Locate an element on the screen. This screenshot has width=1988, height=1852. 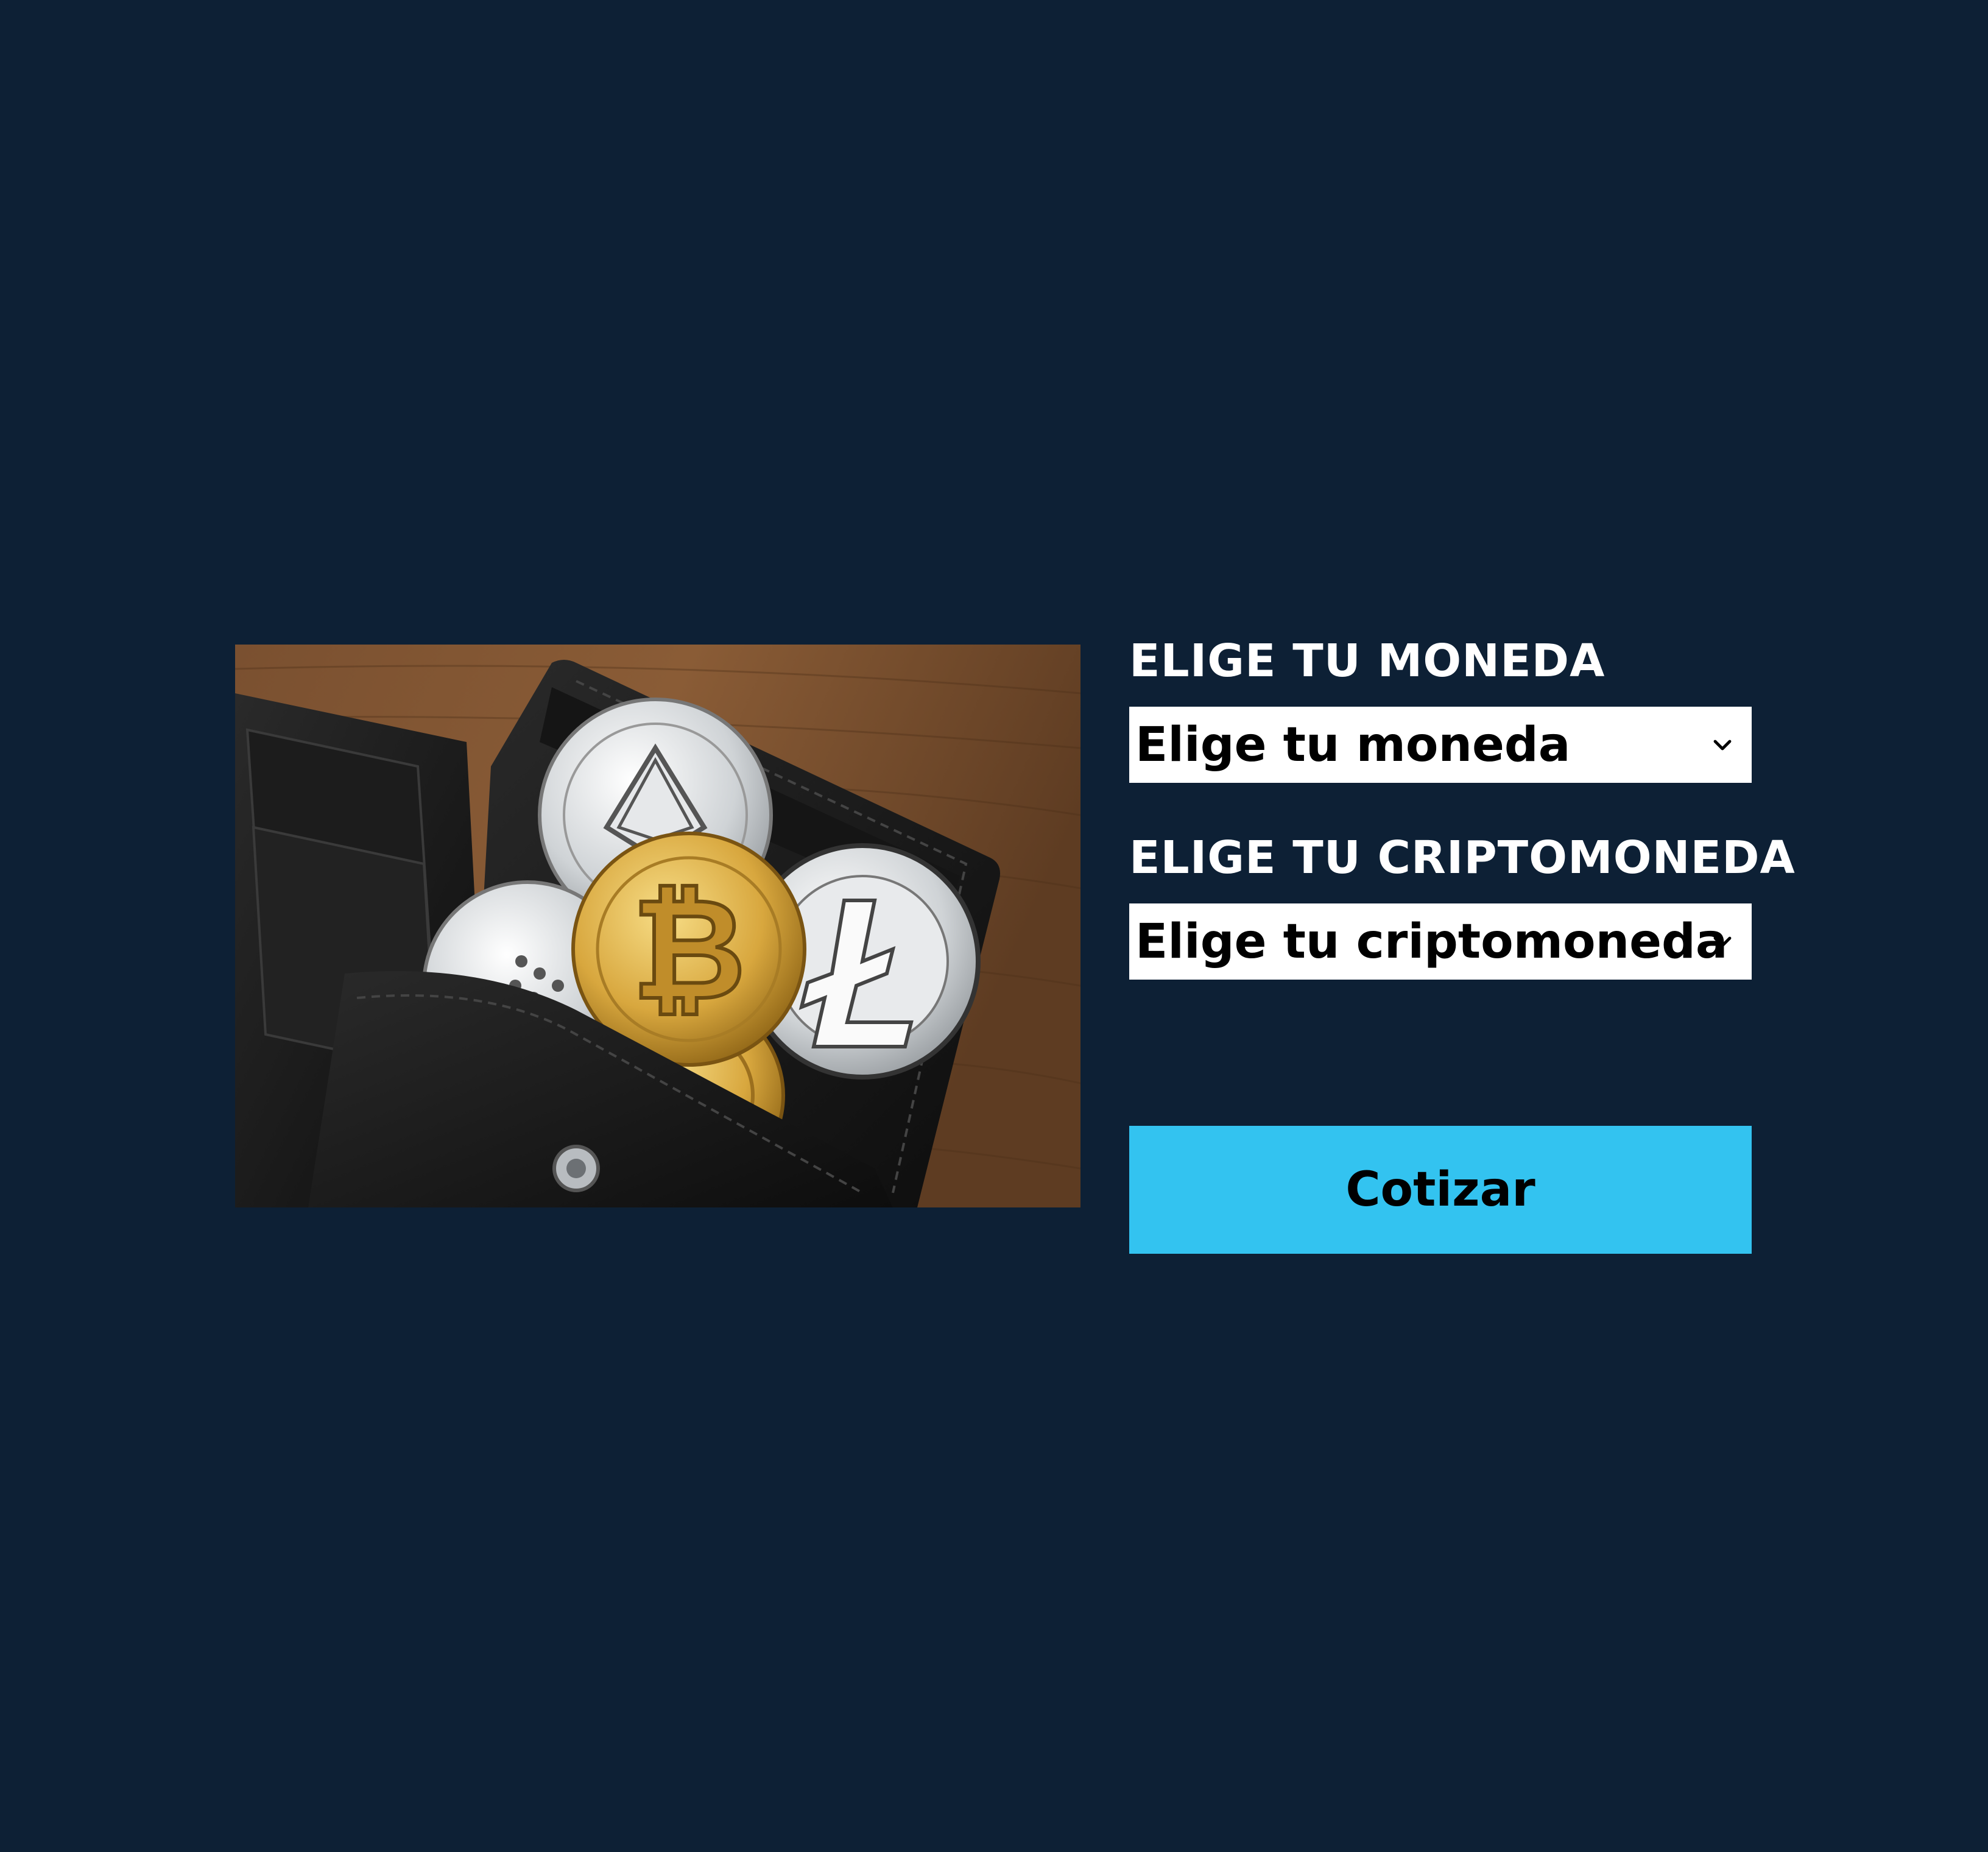
currency-select: Elige tu moneda is located at coordinates (1440, 745).